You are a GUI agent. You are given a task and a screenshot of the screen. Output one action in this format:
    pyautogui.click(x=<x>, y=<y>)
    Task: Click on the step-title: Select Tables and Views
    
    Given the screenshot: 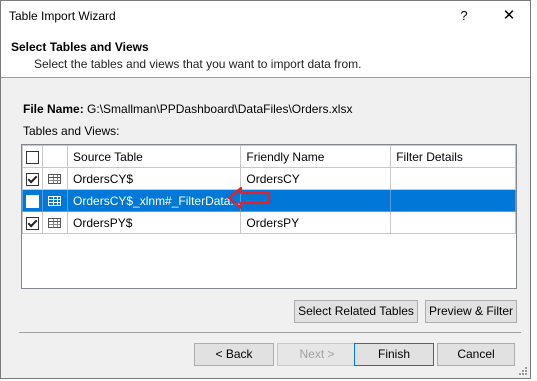 What is the action you would take?
    pyautogui.click(x=80, y=47)
    